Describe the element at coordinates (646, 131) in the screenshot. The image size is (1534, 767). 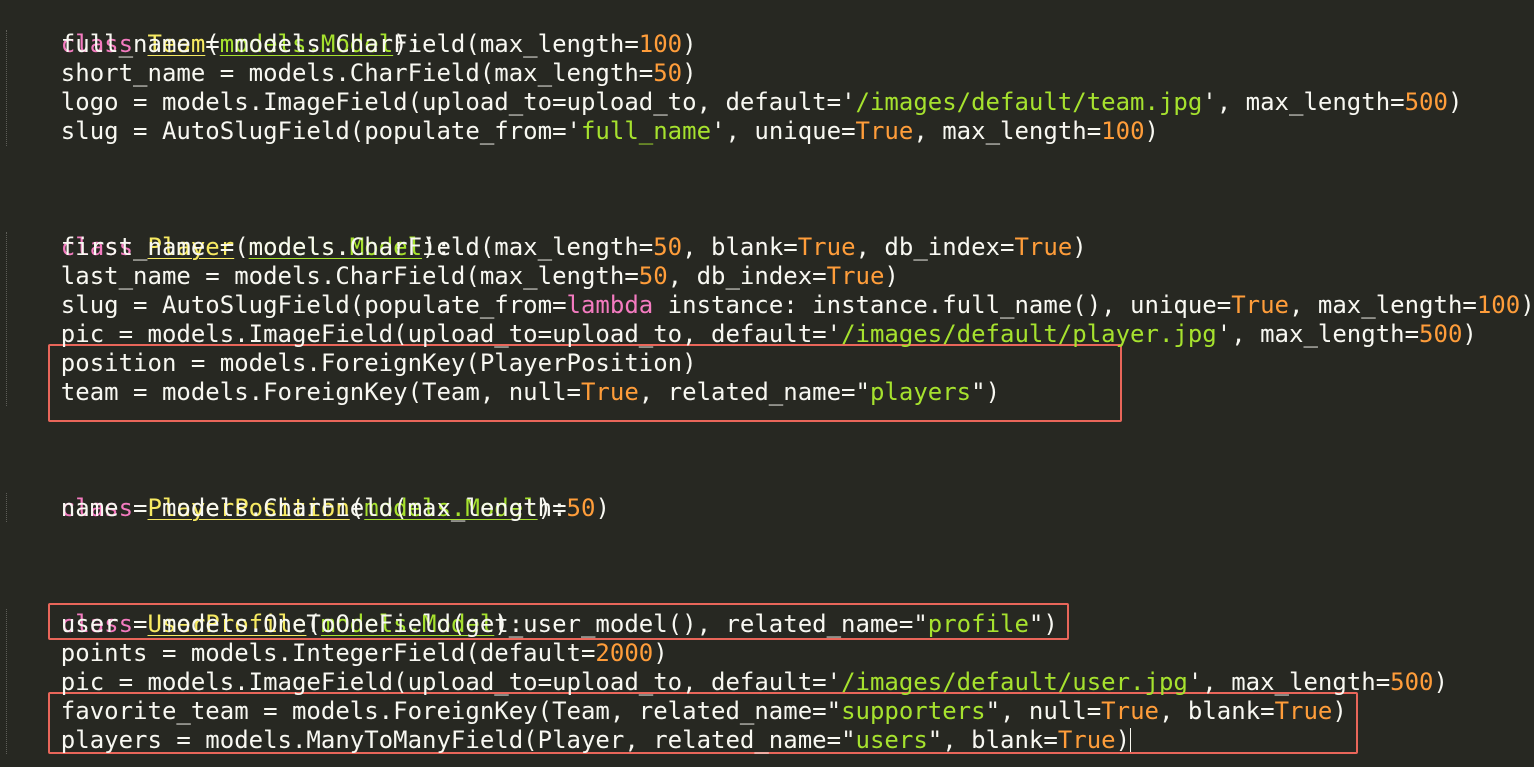
I see `string-literal: full_name` at that location.